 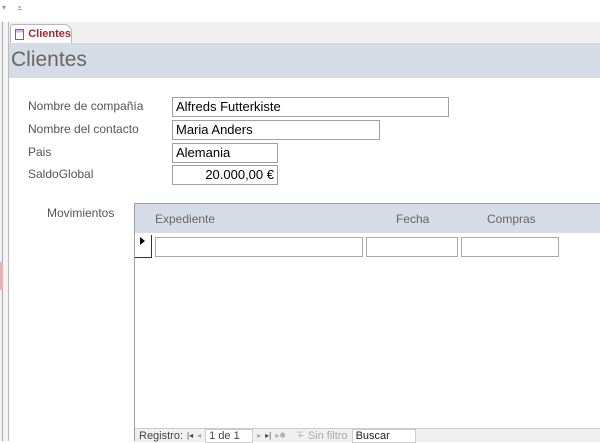 What do you see at coordinates (83, 129) in the screenshot?
I see `contact-name-label: Nombre del contacto` at bounding box center [83, 129].